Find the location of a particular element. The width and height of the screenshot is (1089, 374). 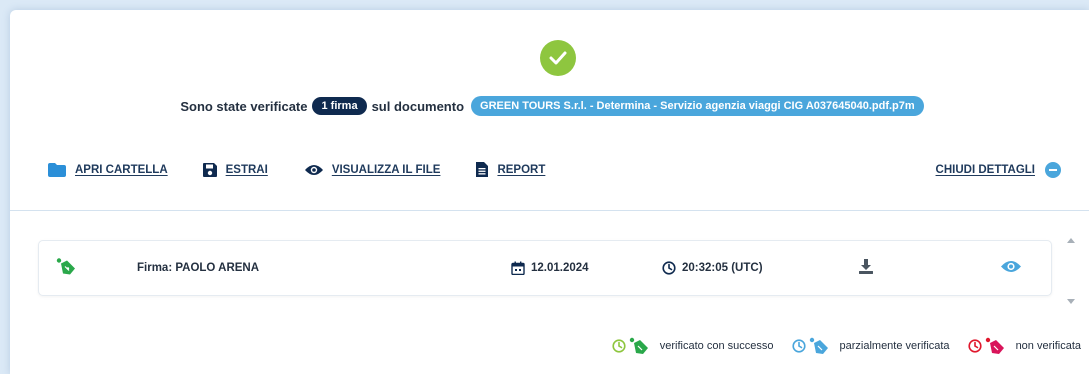

signature-count-badge: 1 firma is located at coordinates (339, 106).